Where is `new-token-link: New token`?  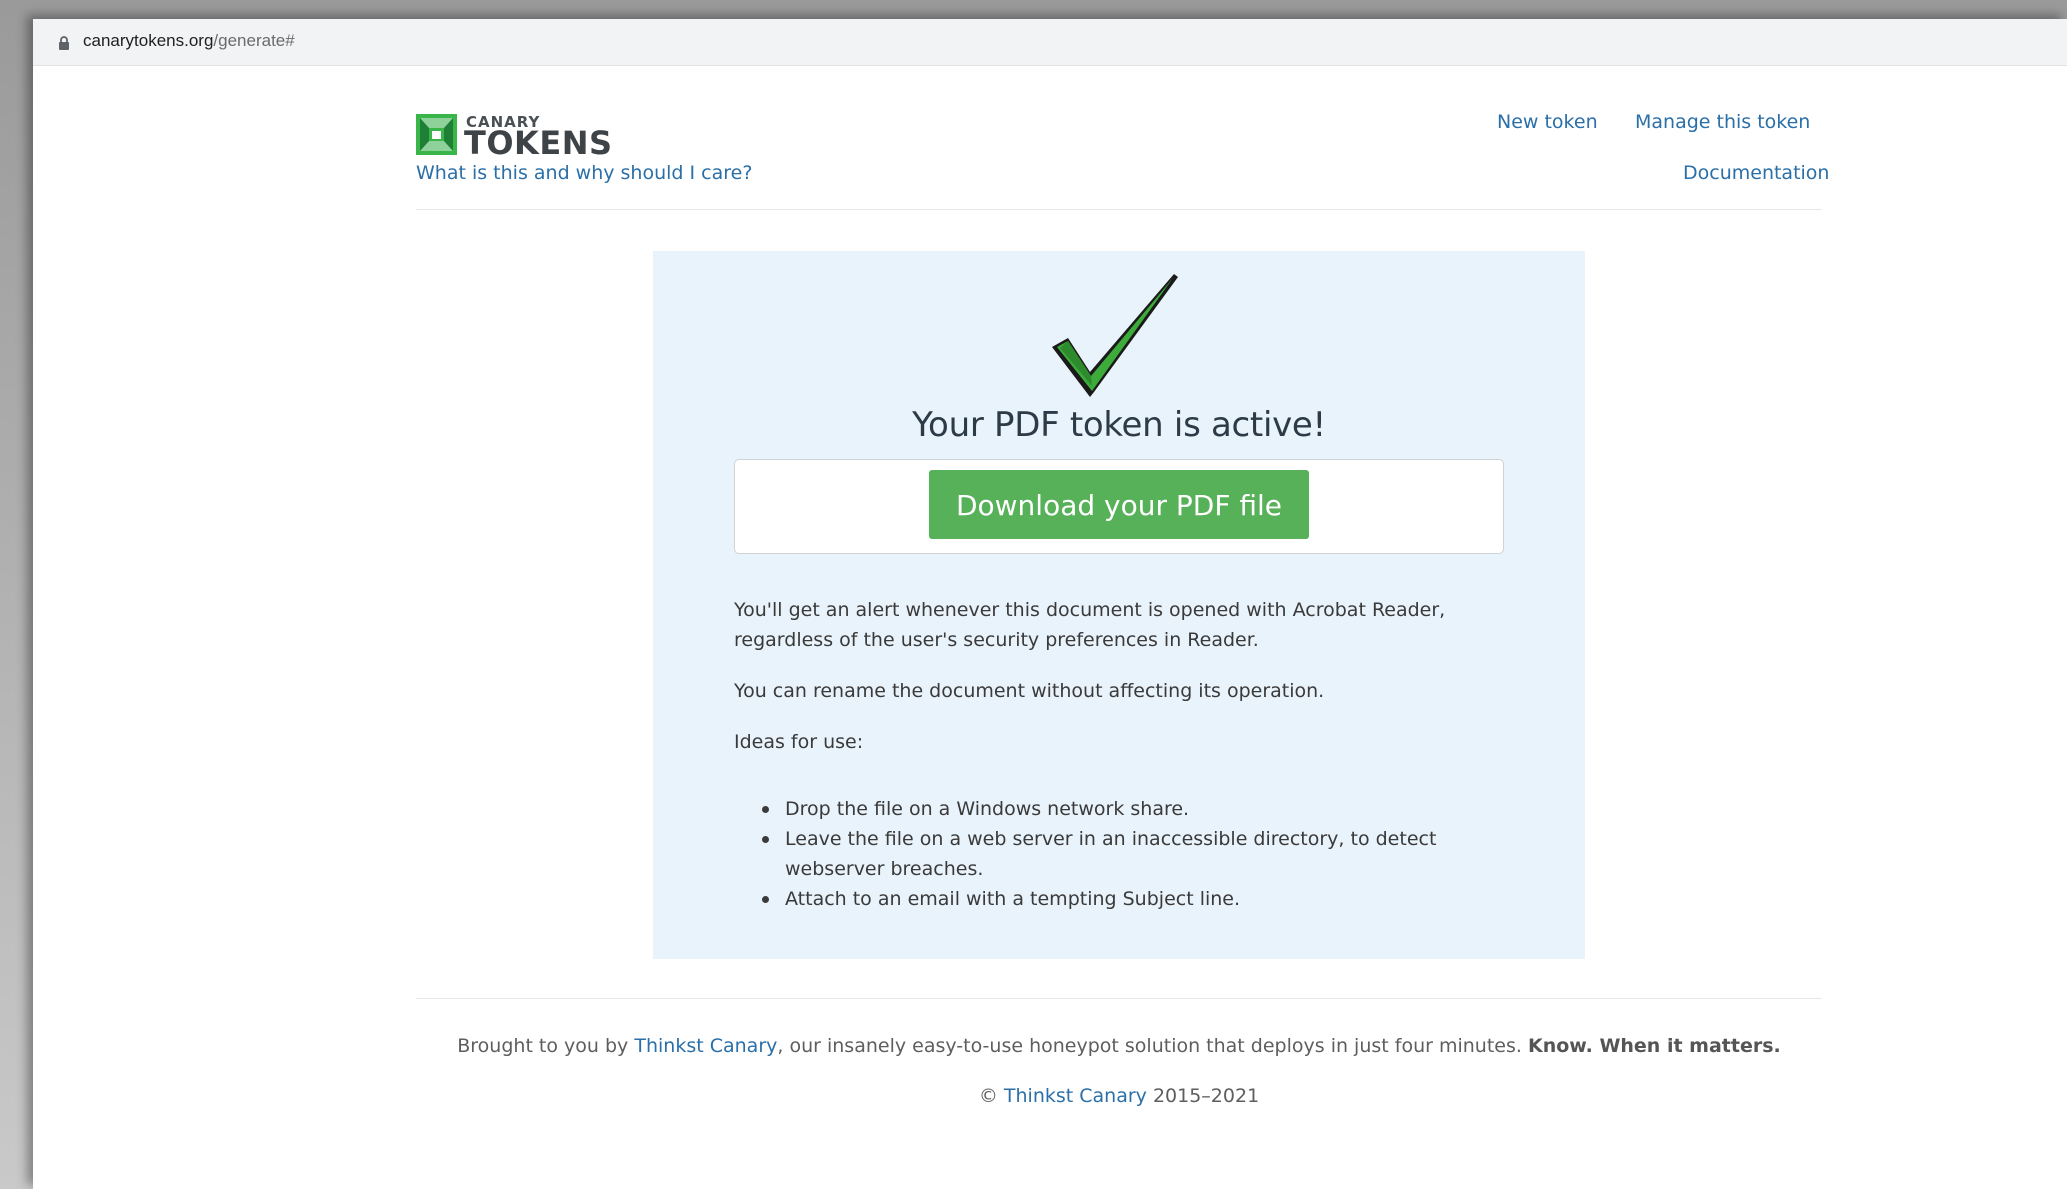 new-token-link: New token is located at coordinates (1547, 122).